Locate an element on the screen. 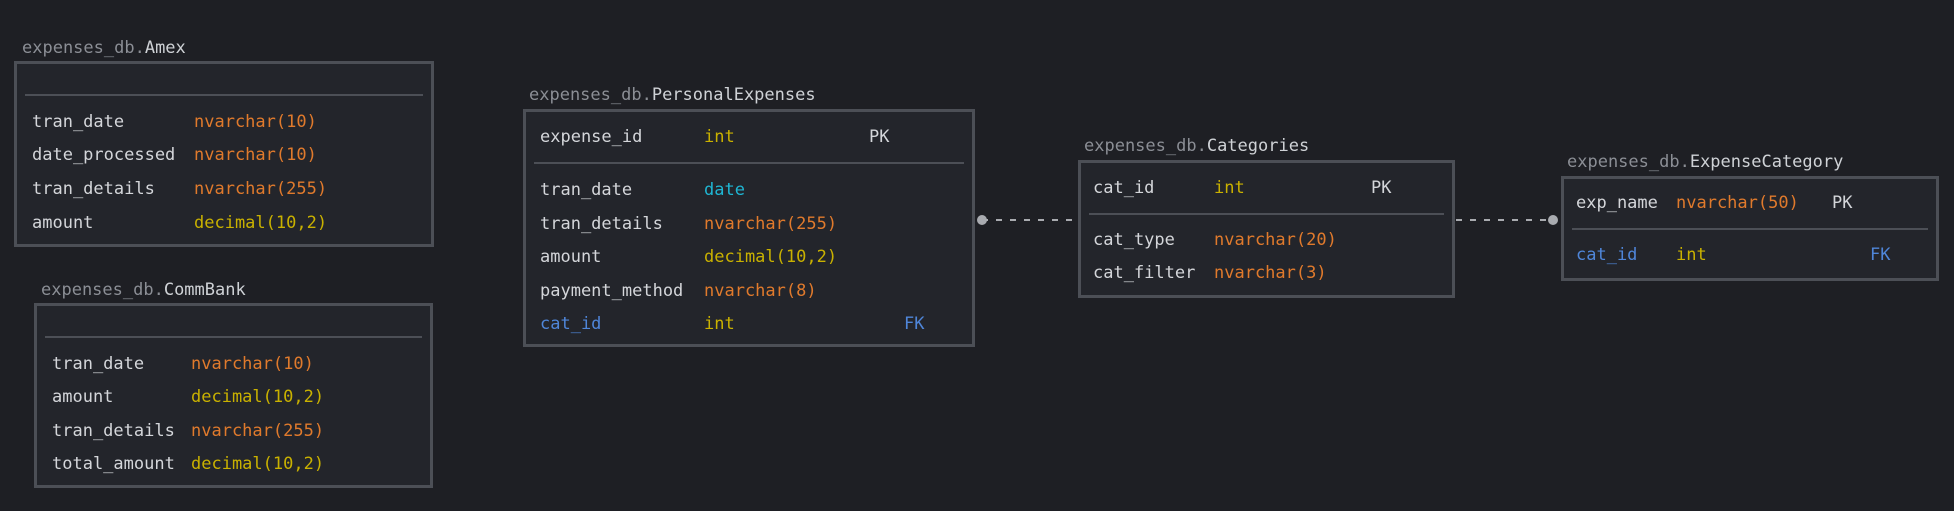 The width and height of the screenshot is (1954, 511). column-row: total_amount decimal(10,2) is located at coordinates (233, 464).